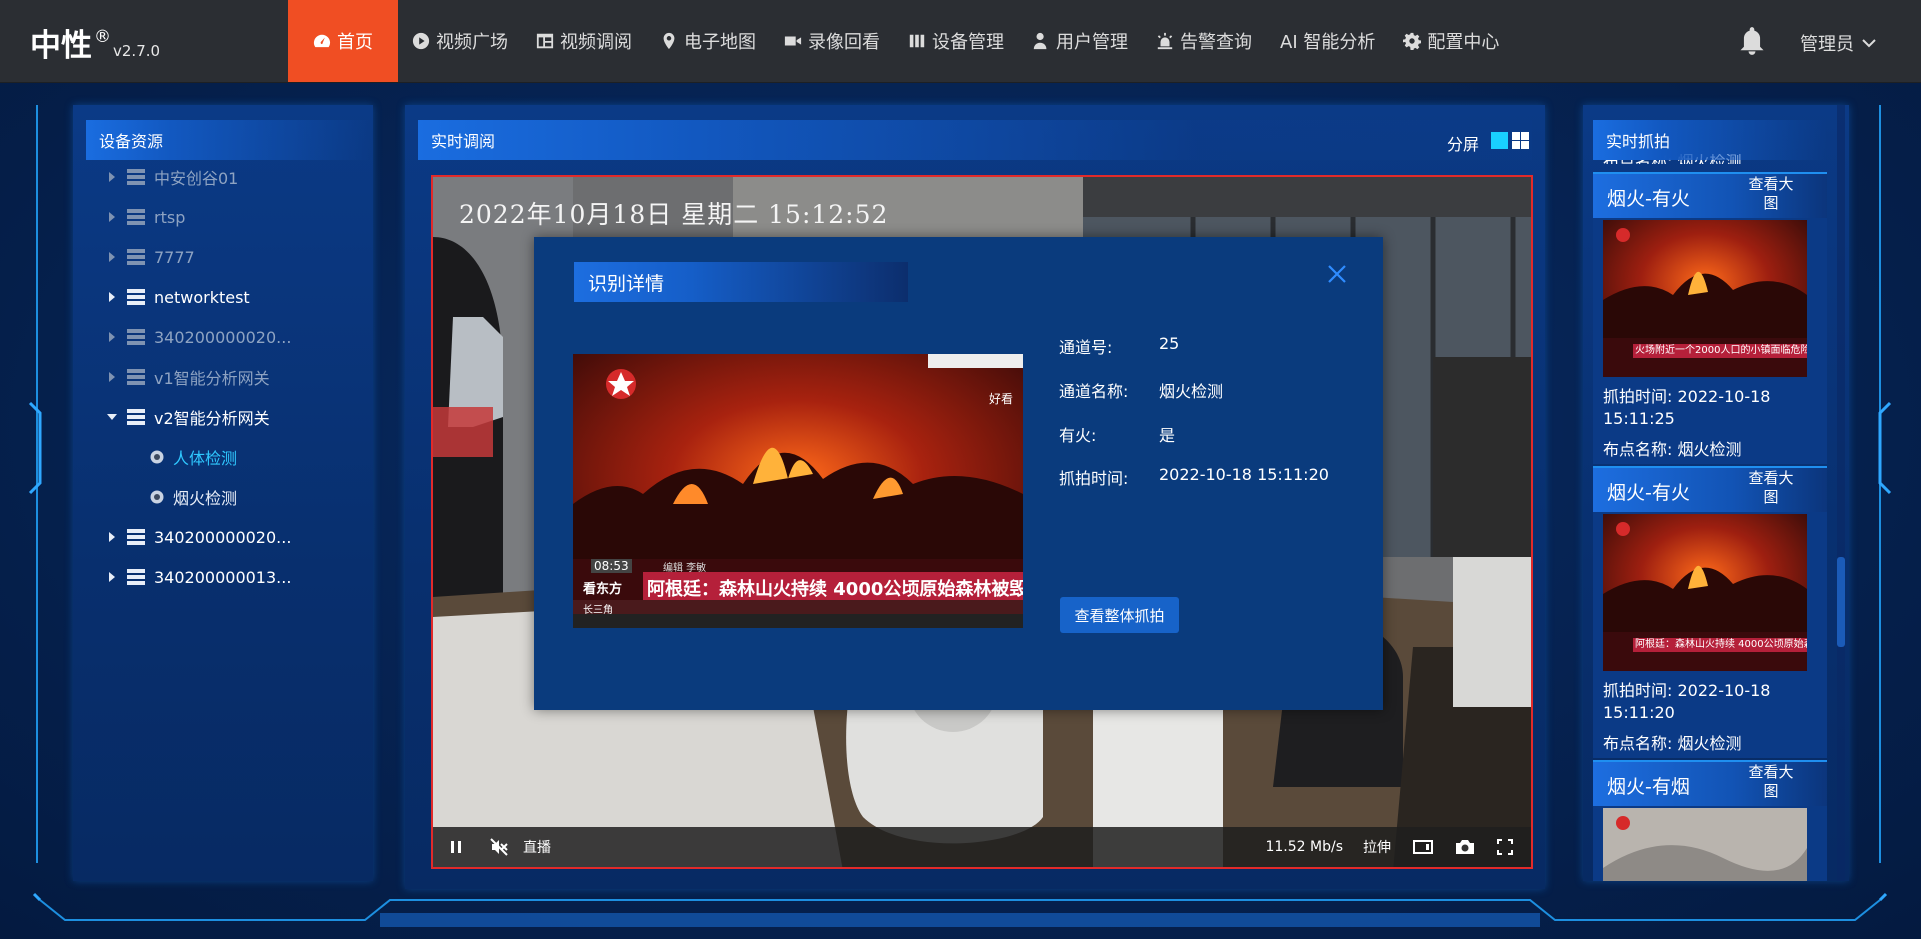 The width and height of the screenshot is (1921, 939). Describe the element at coordinates (1141, 390) in the screenshot. I see `field-channel-name: 通道名称: 烟火检测` at that location.